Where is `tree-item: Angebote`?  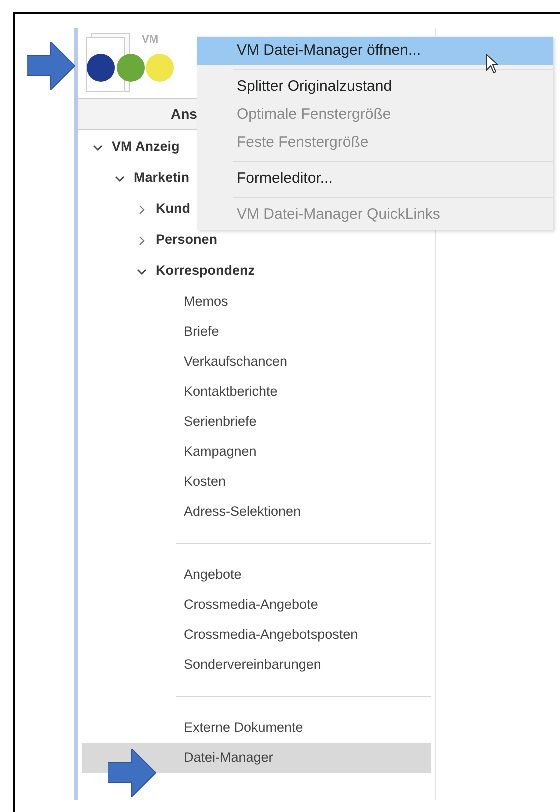 tree-item: Angebote is located at coordinates (256, 575).